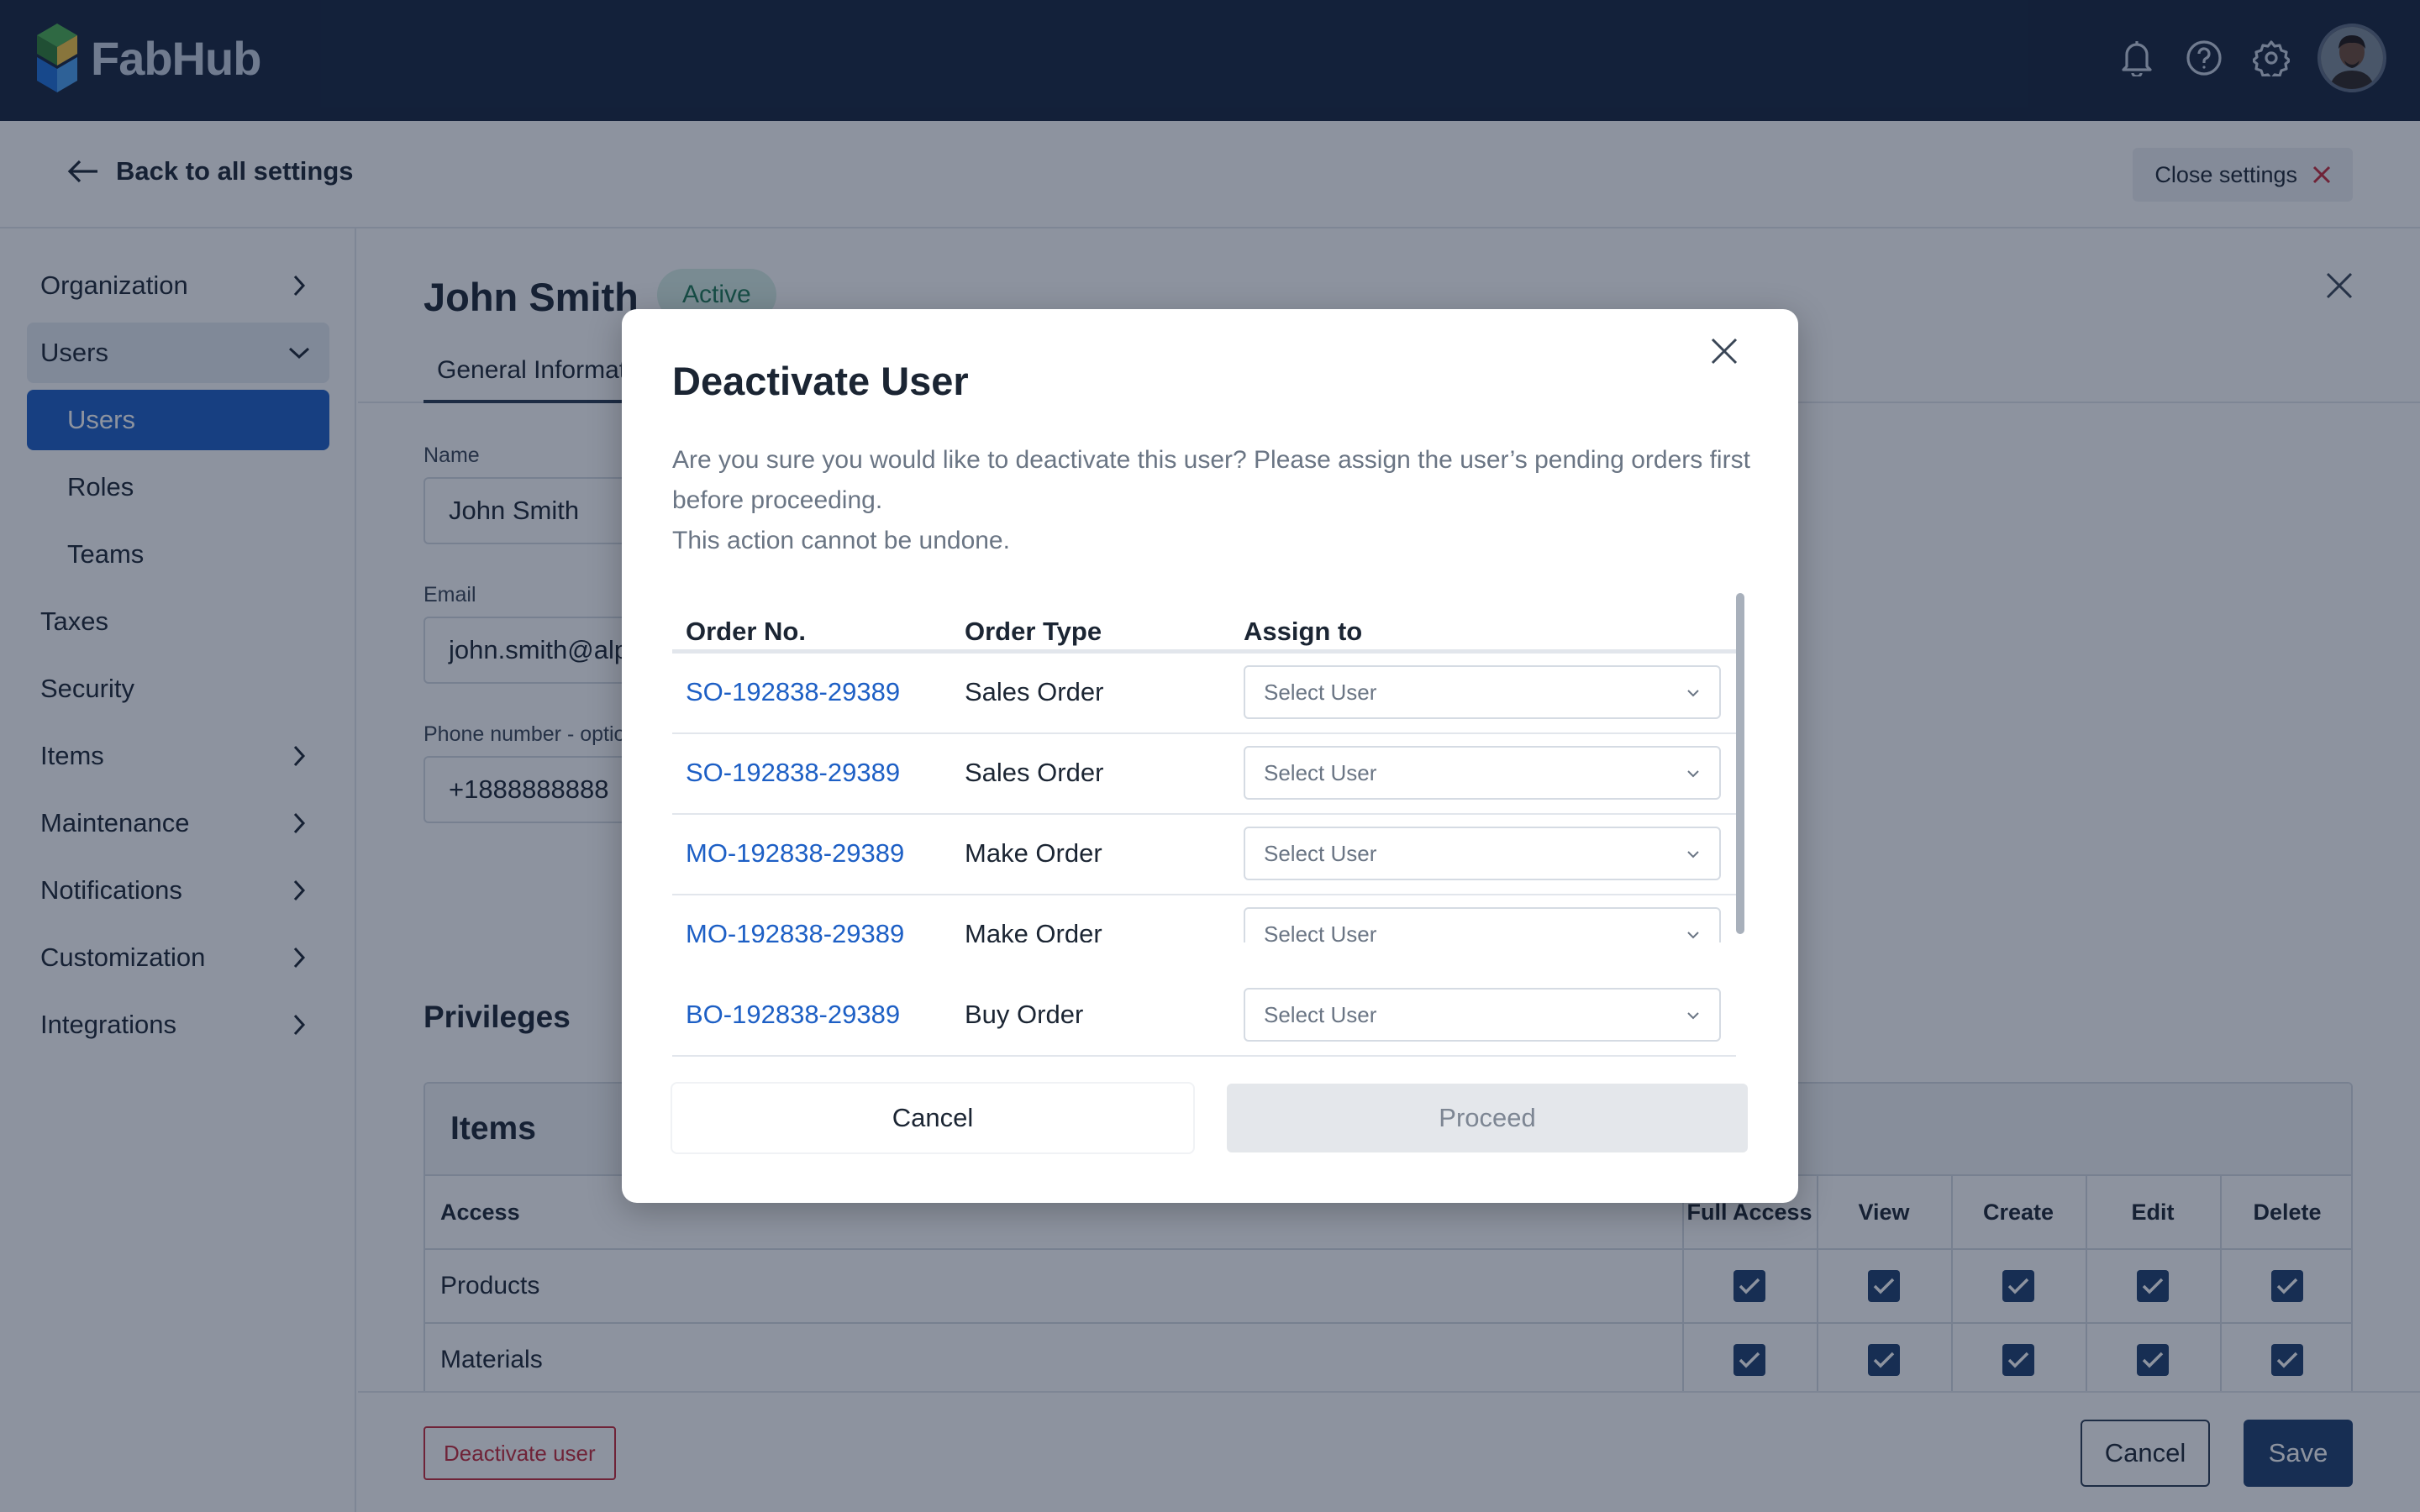 The image size is (2420, 1512). Describe the element at coordinates (1725, 351) in the screenshot. I see `close-icon` at that location.